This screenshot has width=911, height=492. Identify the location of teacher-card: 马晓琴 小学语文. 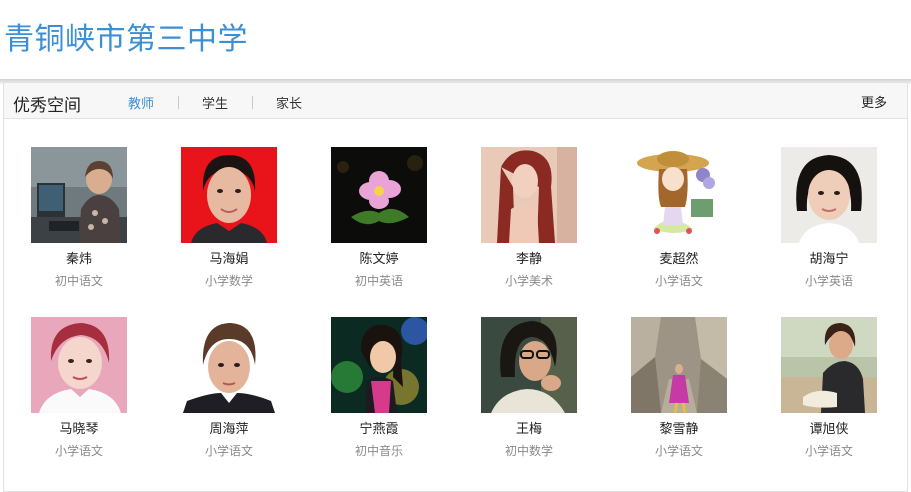
(79, 387).